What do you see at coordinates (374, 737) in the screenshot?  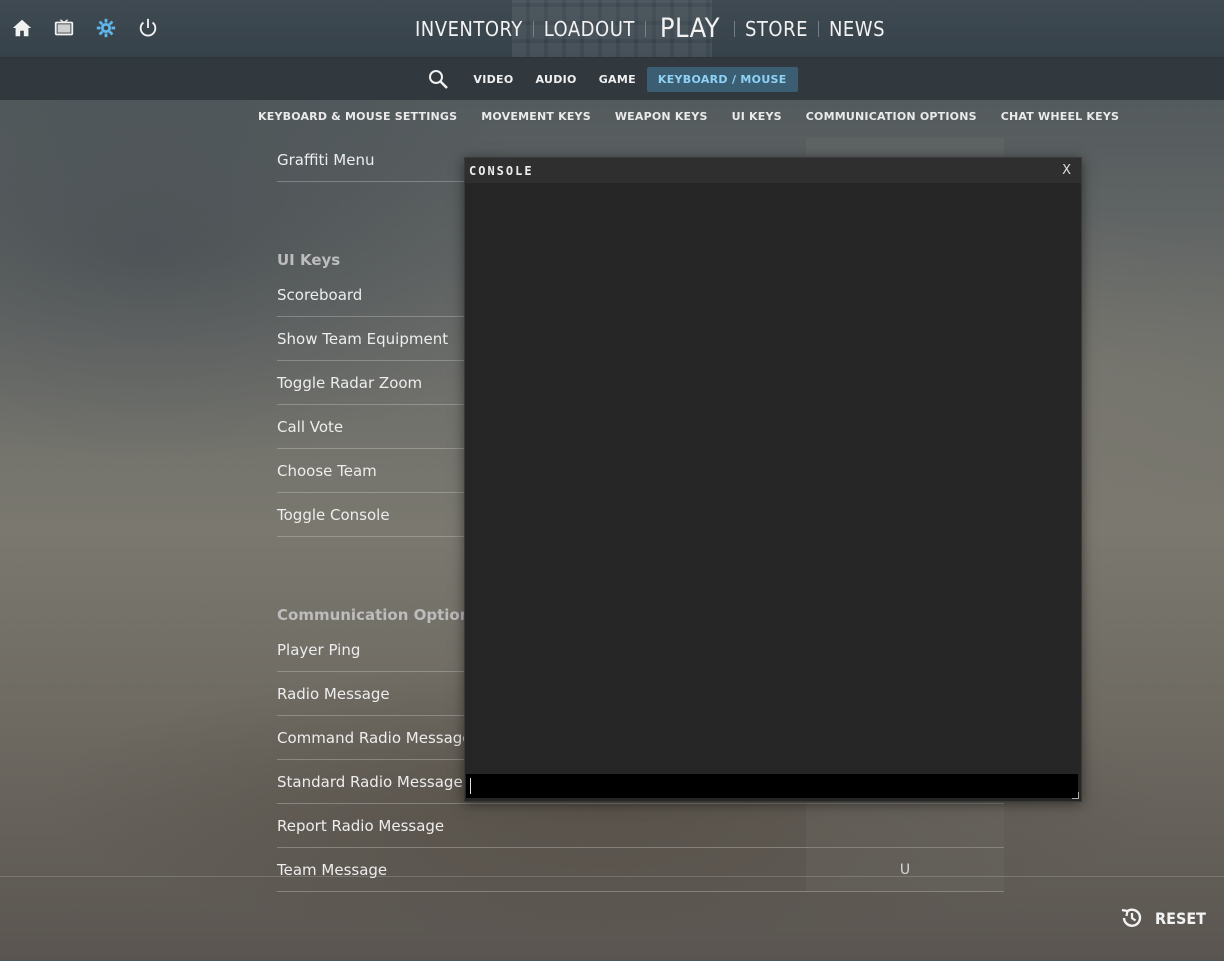 I see `setting-label: Command Radio Message` at bounding box center [374, 737].